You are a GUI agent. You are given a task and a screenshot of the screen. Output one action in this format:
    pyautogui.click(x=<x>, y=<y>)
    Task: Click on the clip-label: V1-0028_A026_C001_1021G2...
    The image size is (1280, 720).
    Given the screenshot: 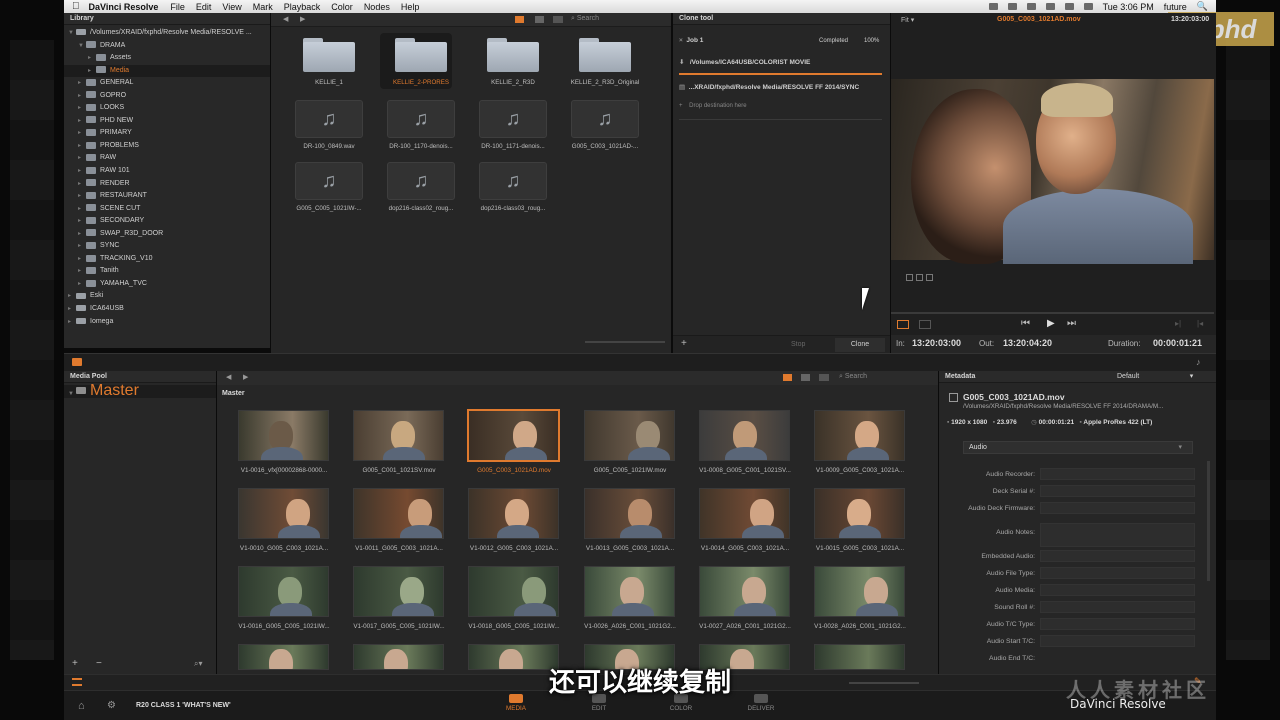 What is the action you would take?
    pyautogui.click(x=860, y=626)
    